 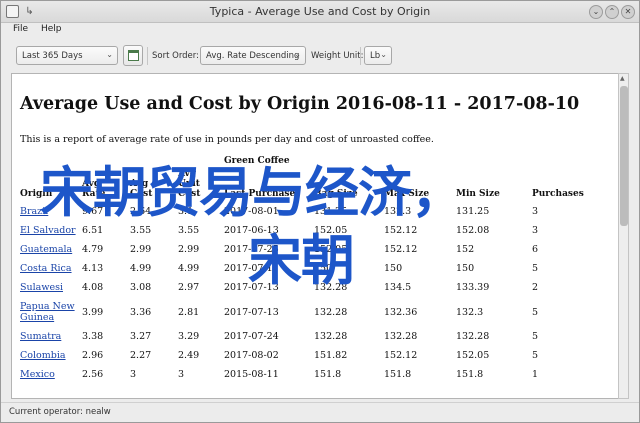 What do you see at coordinates (401, 312) in the screenshot?
I see `max-size-cell: 132.36` at bounding box center [401, 312].